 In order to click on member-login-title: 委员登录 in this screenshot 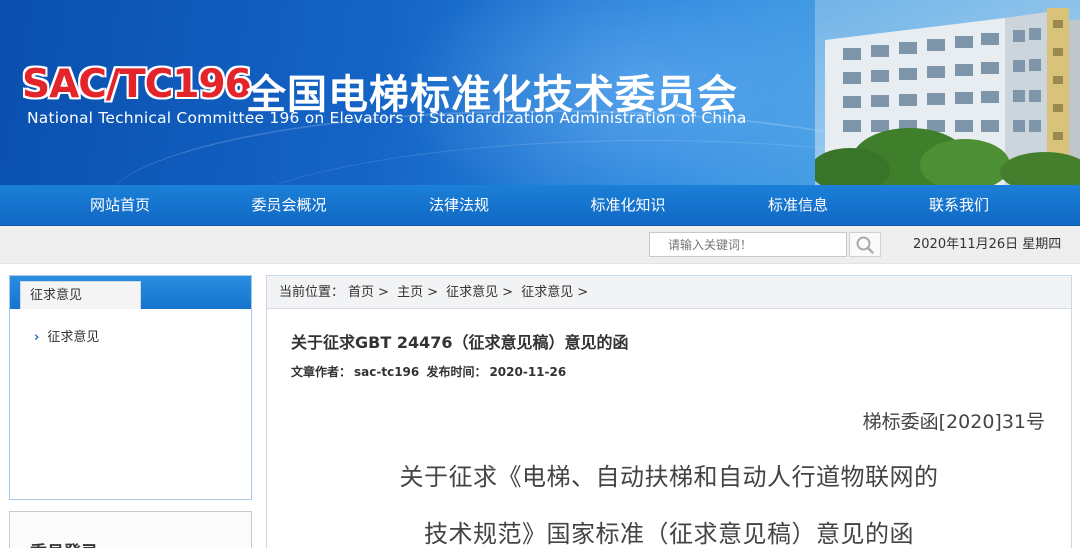, I will do `click(64, 543)`.